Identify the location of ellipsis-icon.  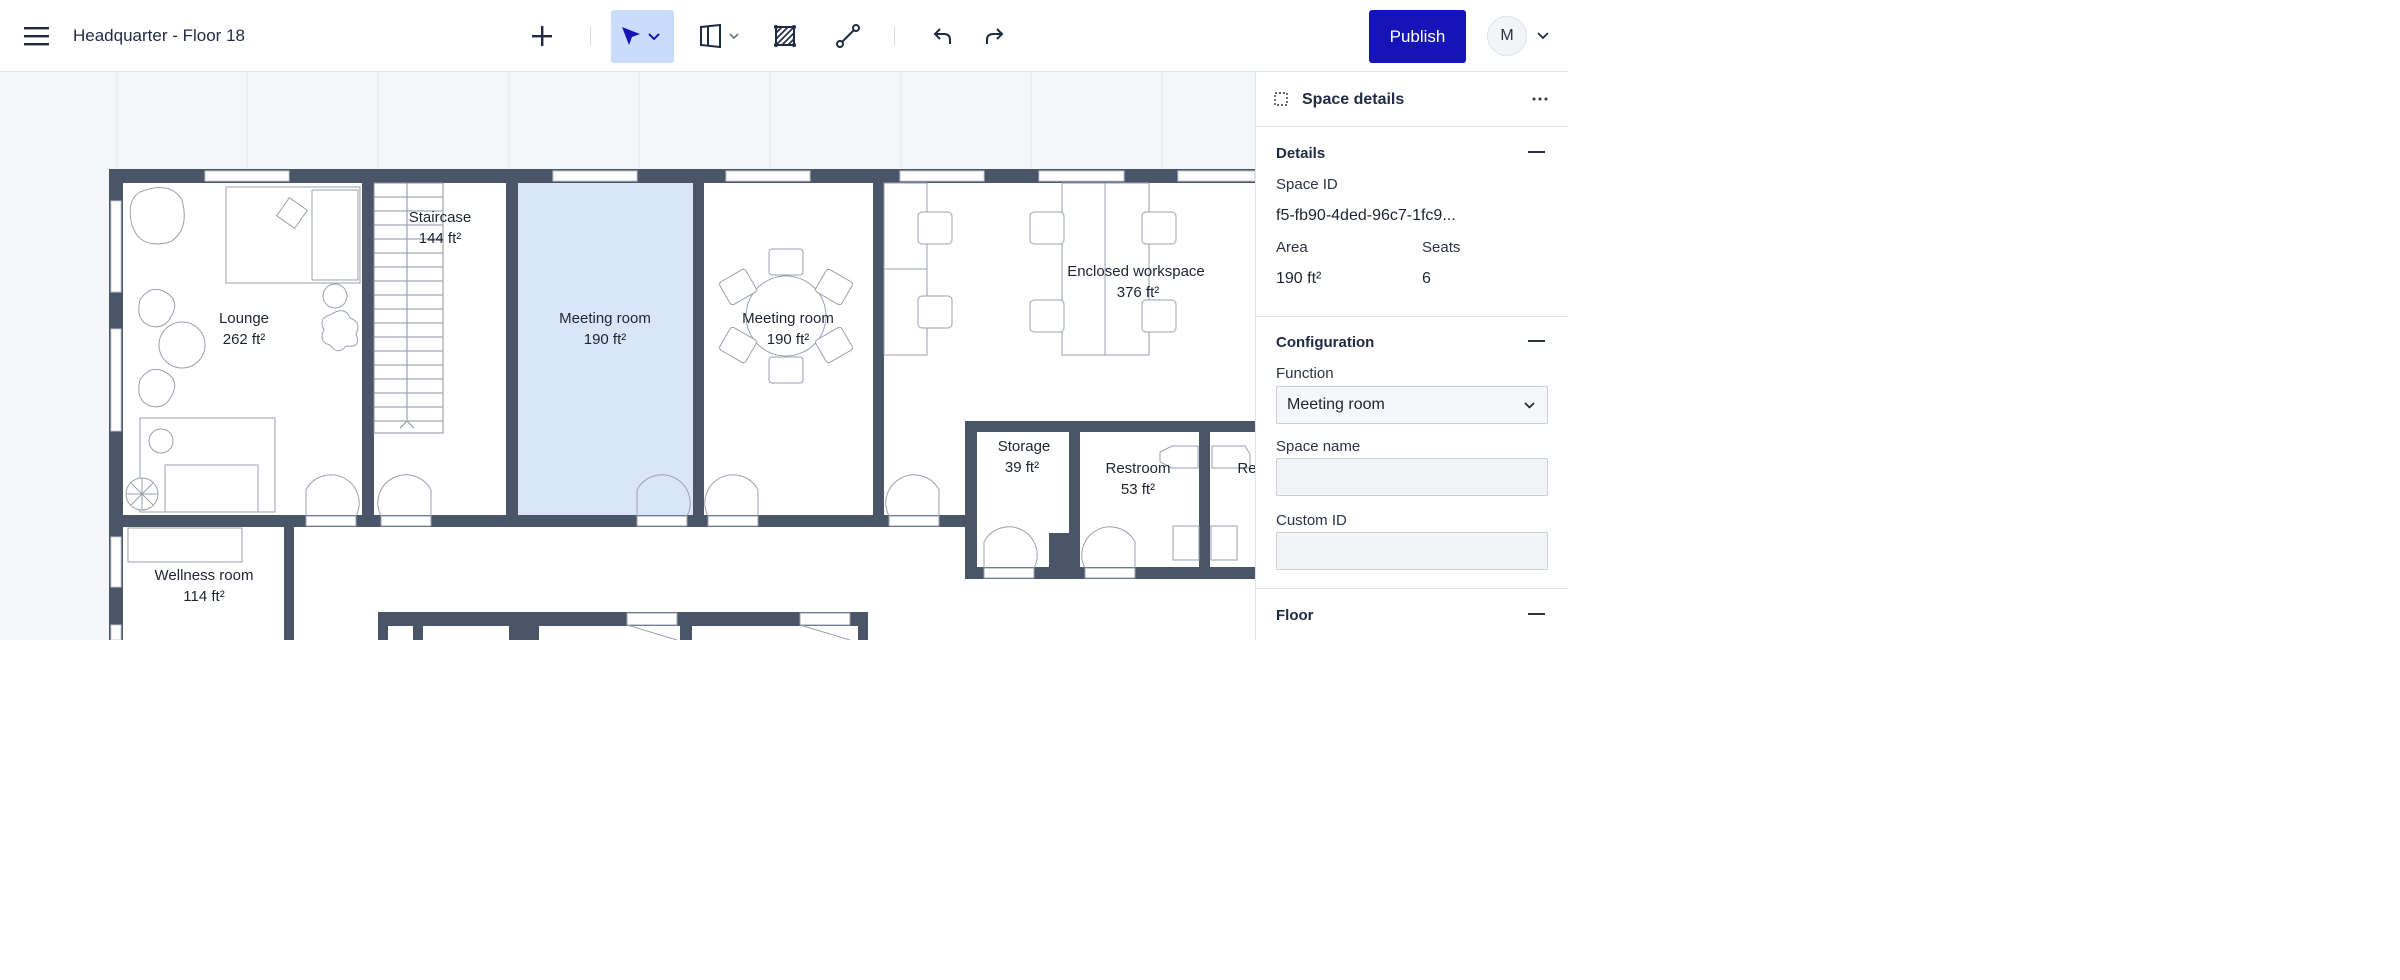
(1540, 99).